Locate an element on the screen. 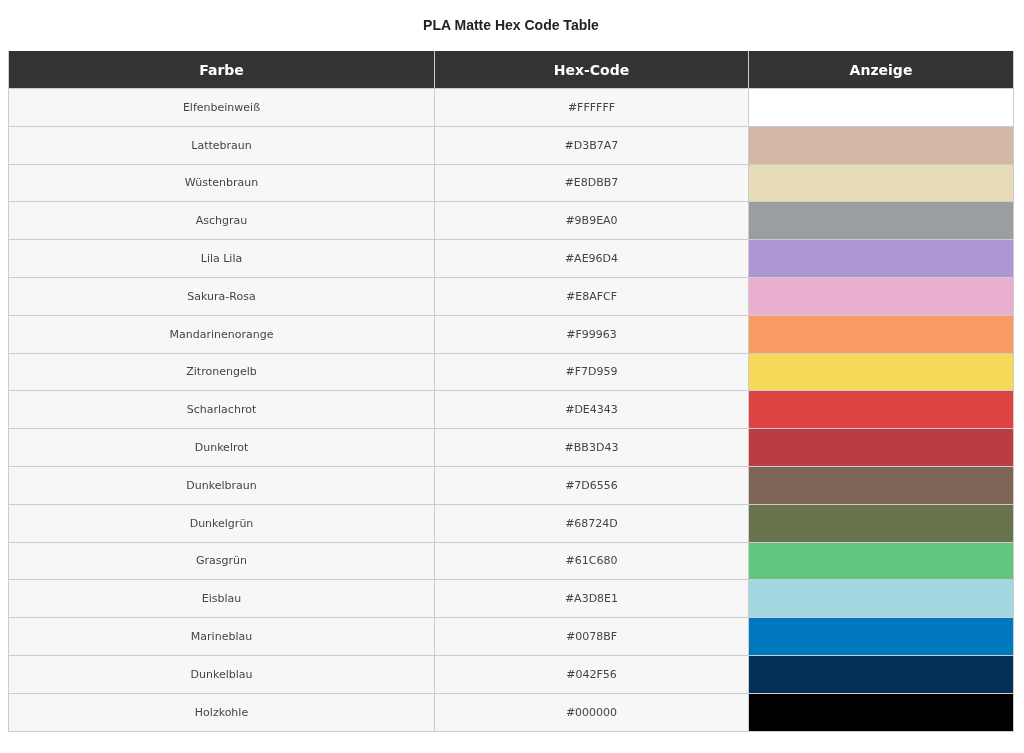 This screenshot has height=753, width=1024. table-cell: Wüstenbraun is located at coordinates (221, 183).